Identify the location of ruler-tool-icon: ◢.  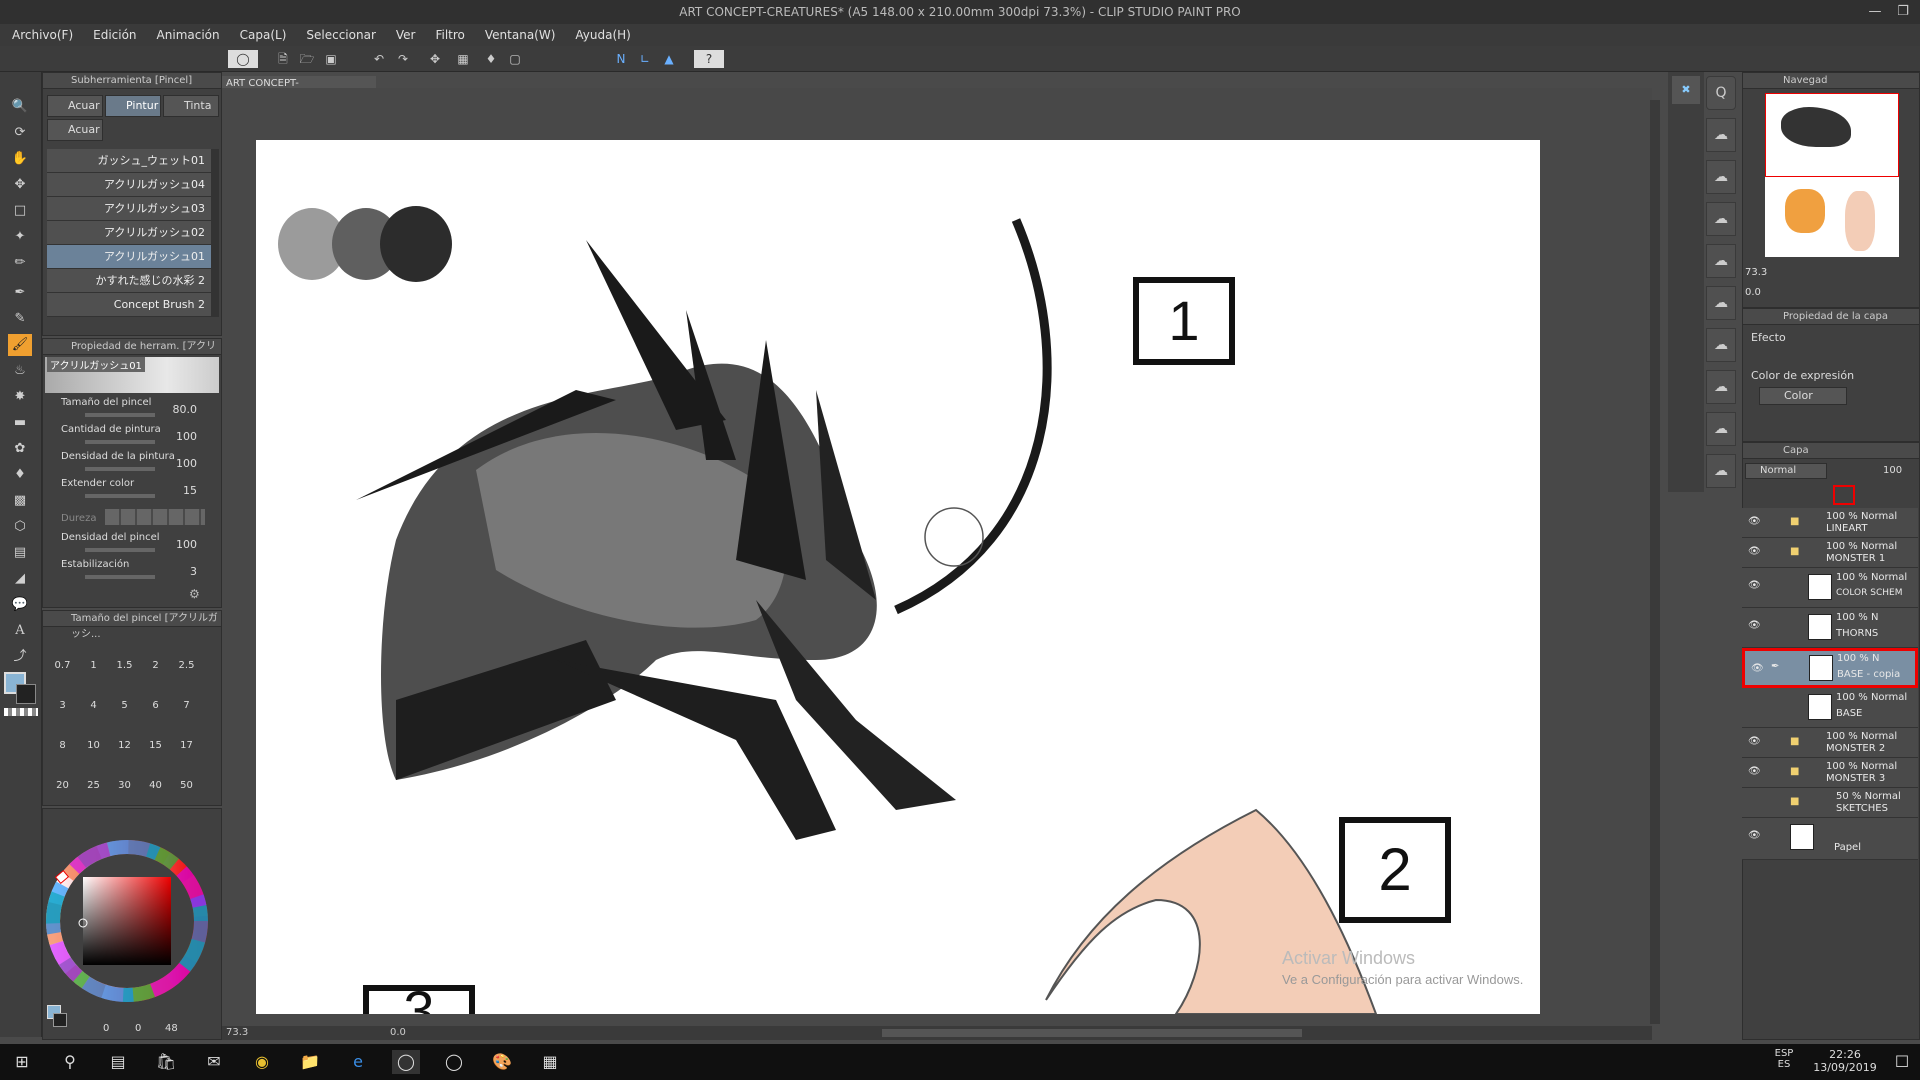
(20, 579).